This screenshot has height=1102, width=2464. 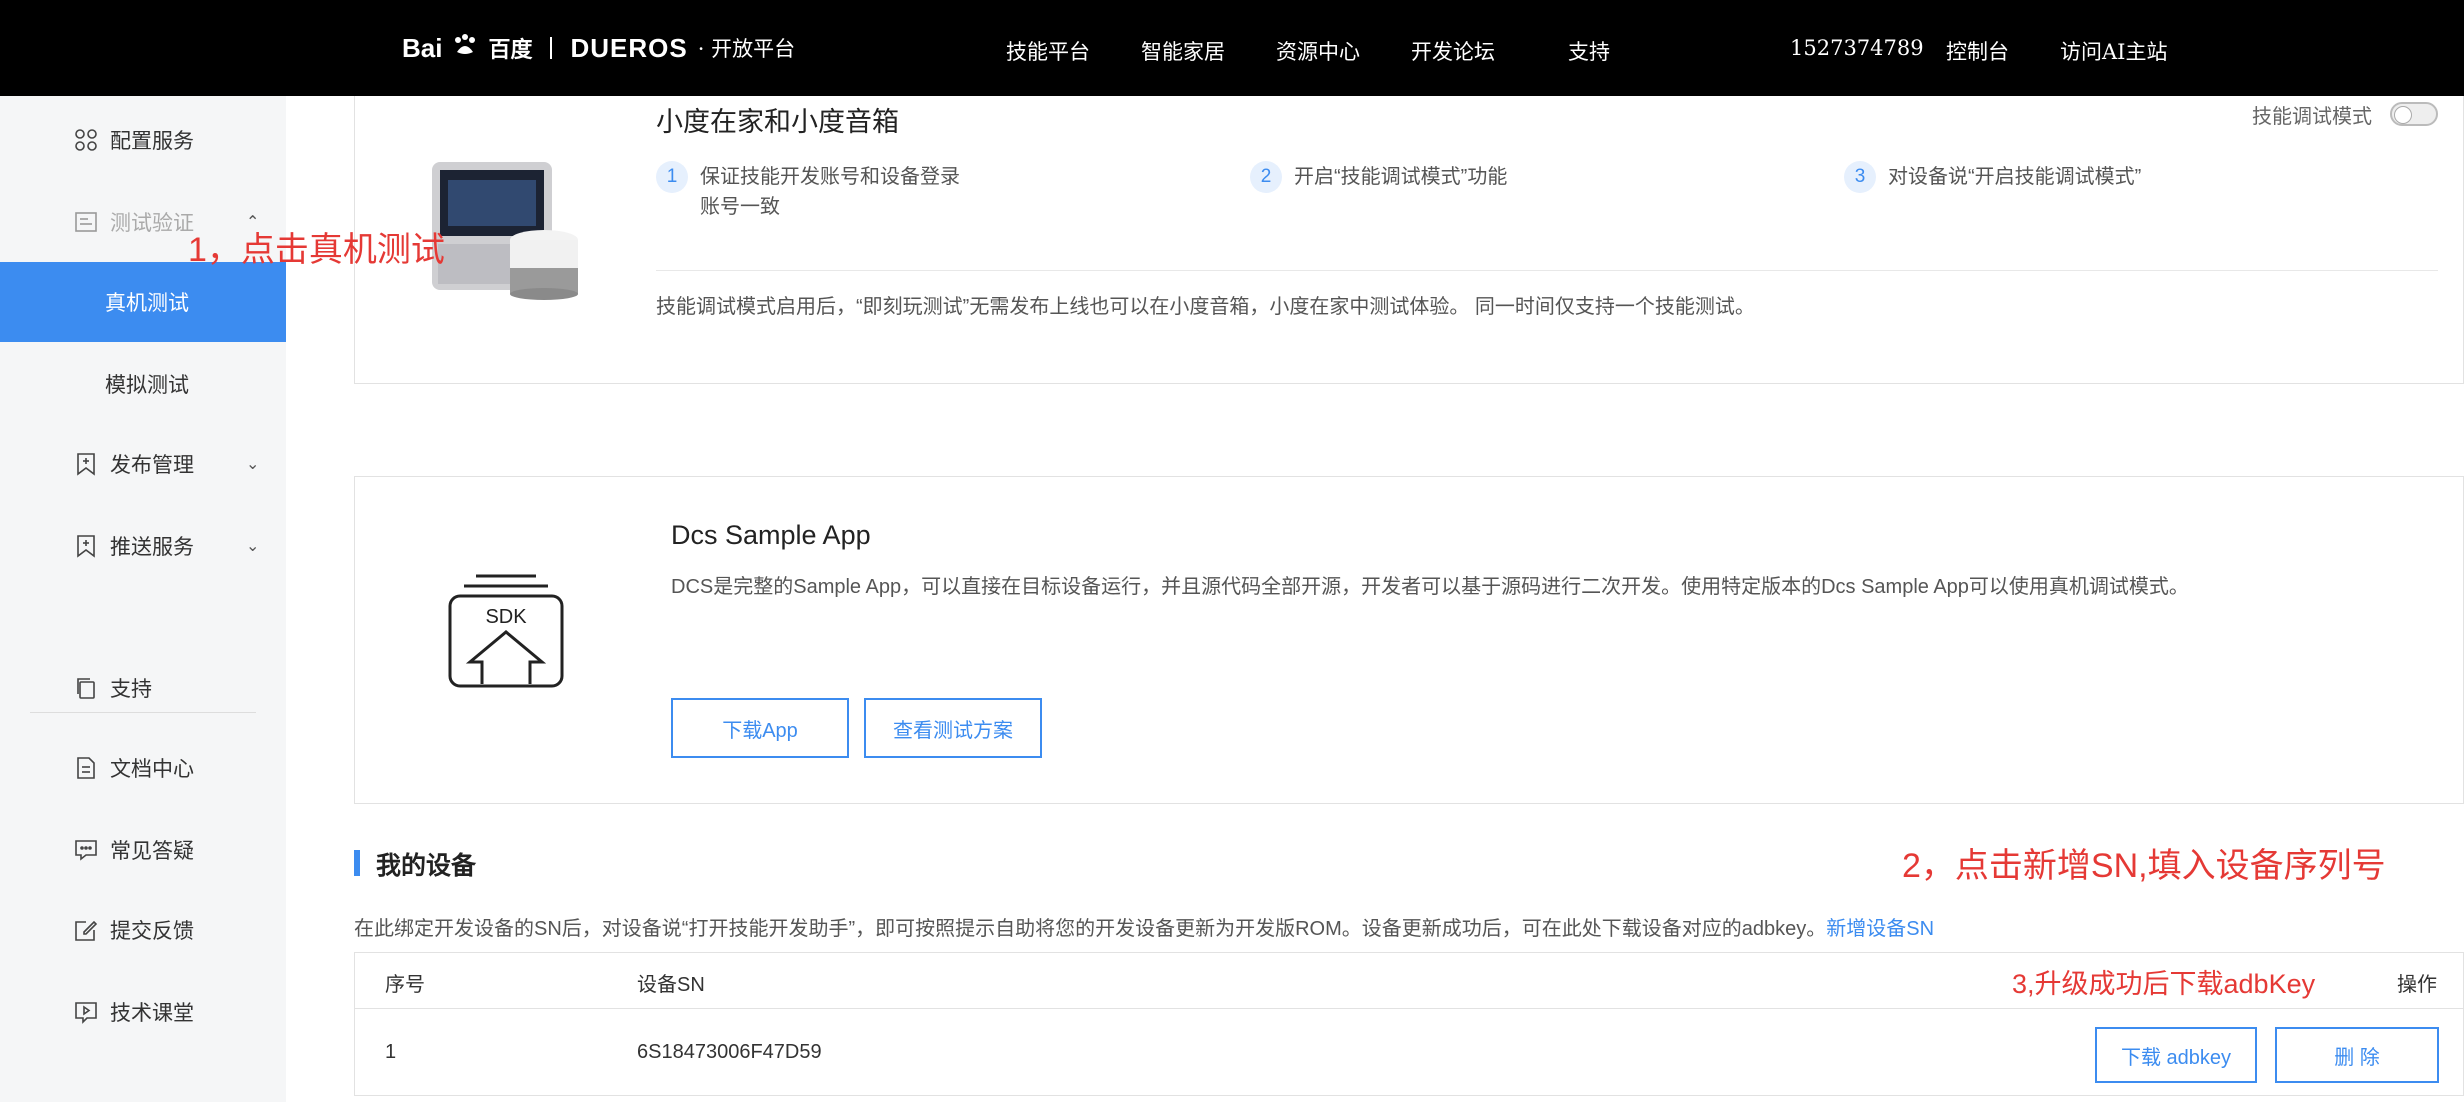 I want to click on edit-icon, so click(x=86, y=930).